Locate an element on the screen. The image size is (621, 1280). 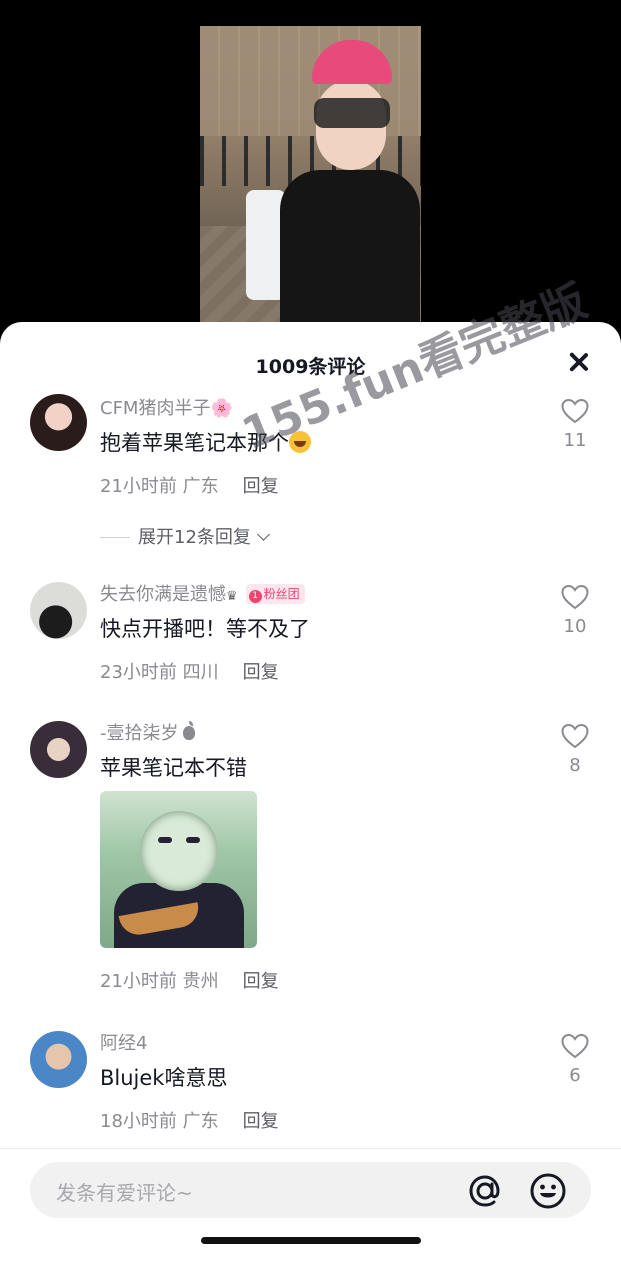
expand-replies-button: 展开12条回复 is located at coordinates (185, 536).